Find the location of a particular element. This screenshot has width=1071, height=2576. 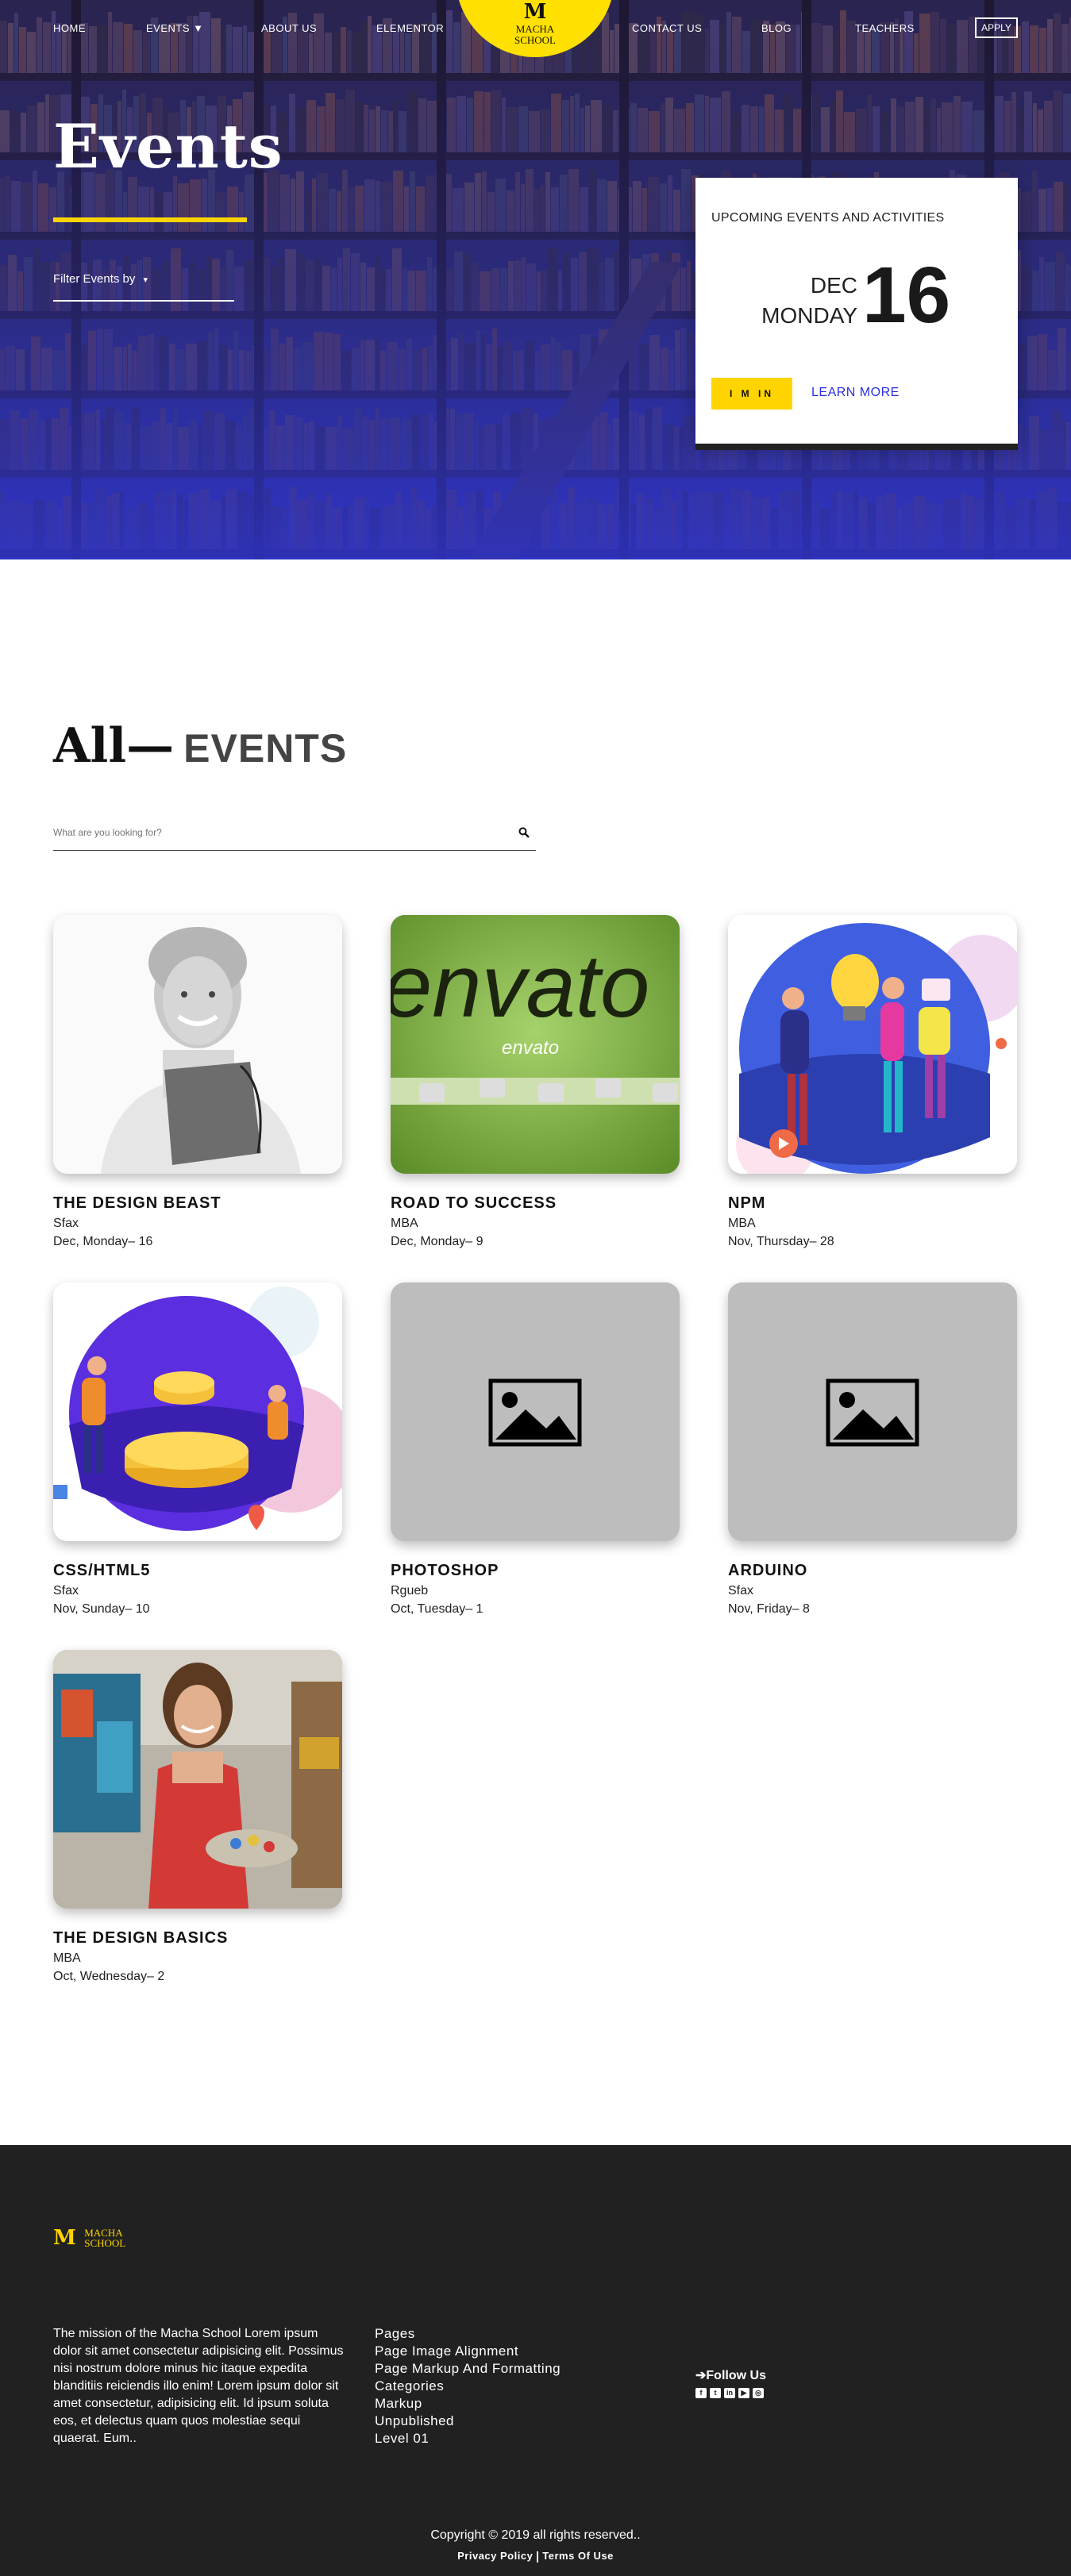

upcoming-month: DEC is located at coordinates (833, 285).